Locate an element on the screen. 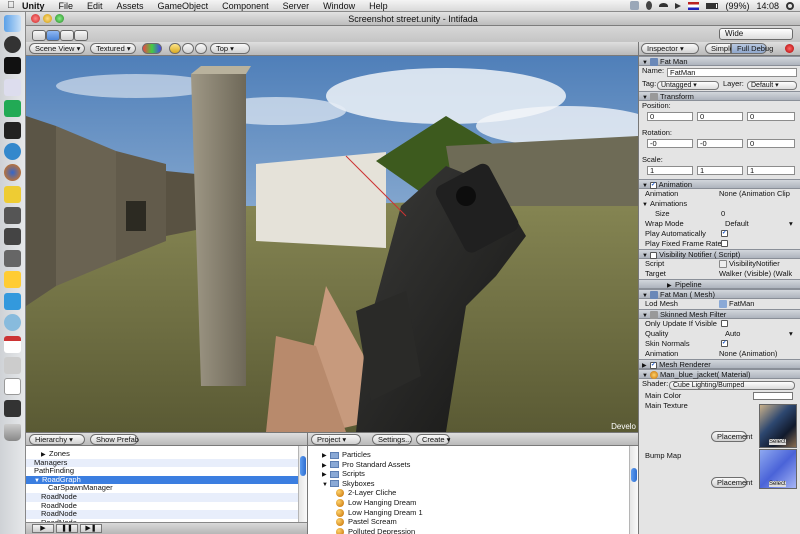 The width and height of the screenshot is (800, 534). menu-app-name: Unity is located at coordinates (33, 6).